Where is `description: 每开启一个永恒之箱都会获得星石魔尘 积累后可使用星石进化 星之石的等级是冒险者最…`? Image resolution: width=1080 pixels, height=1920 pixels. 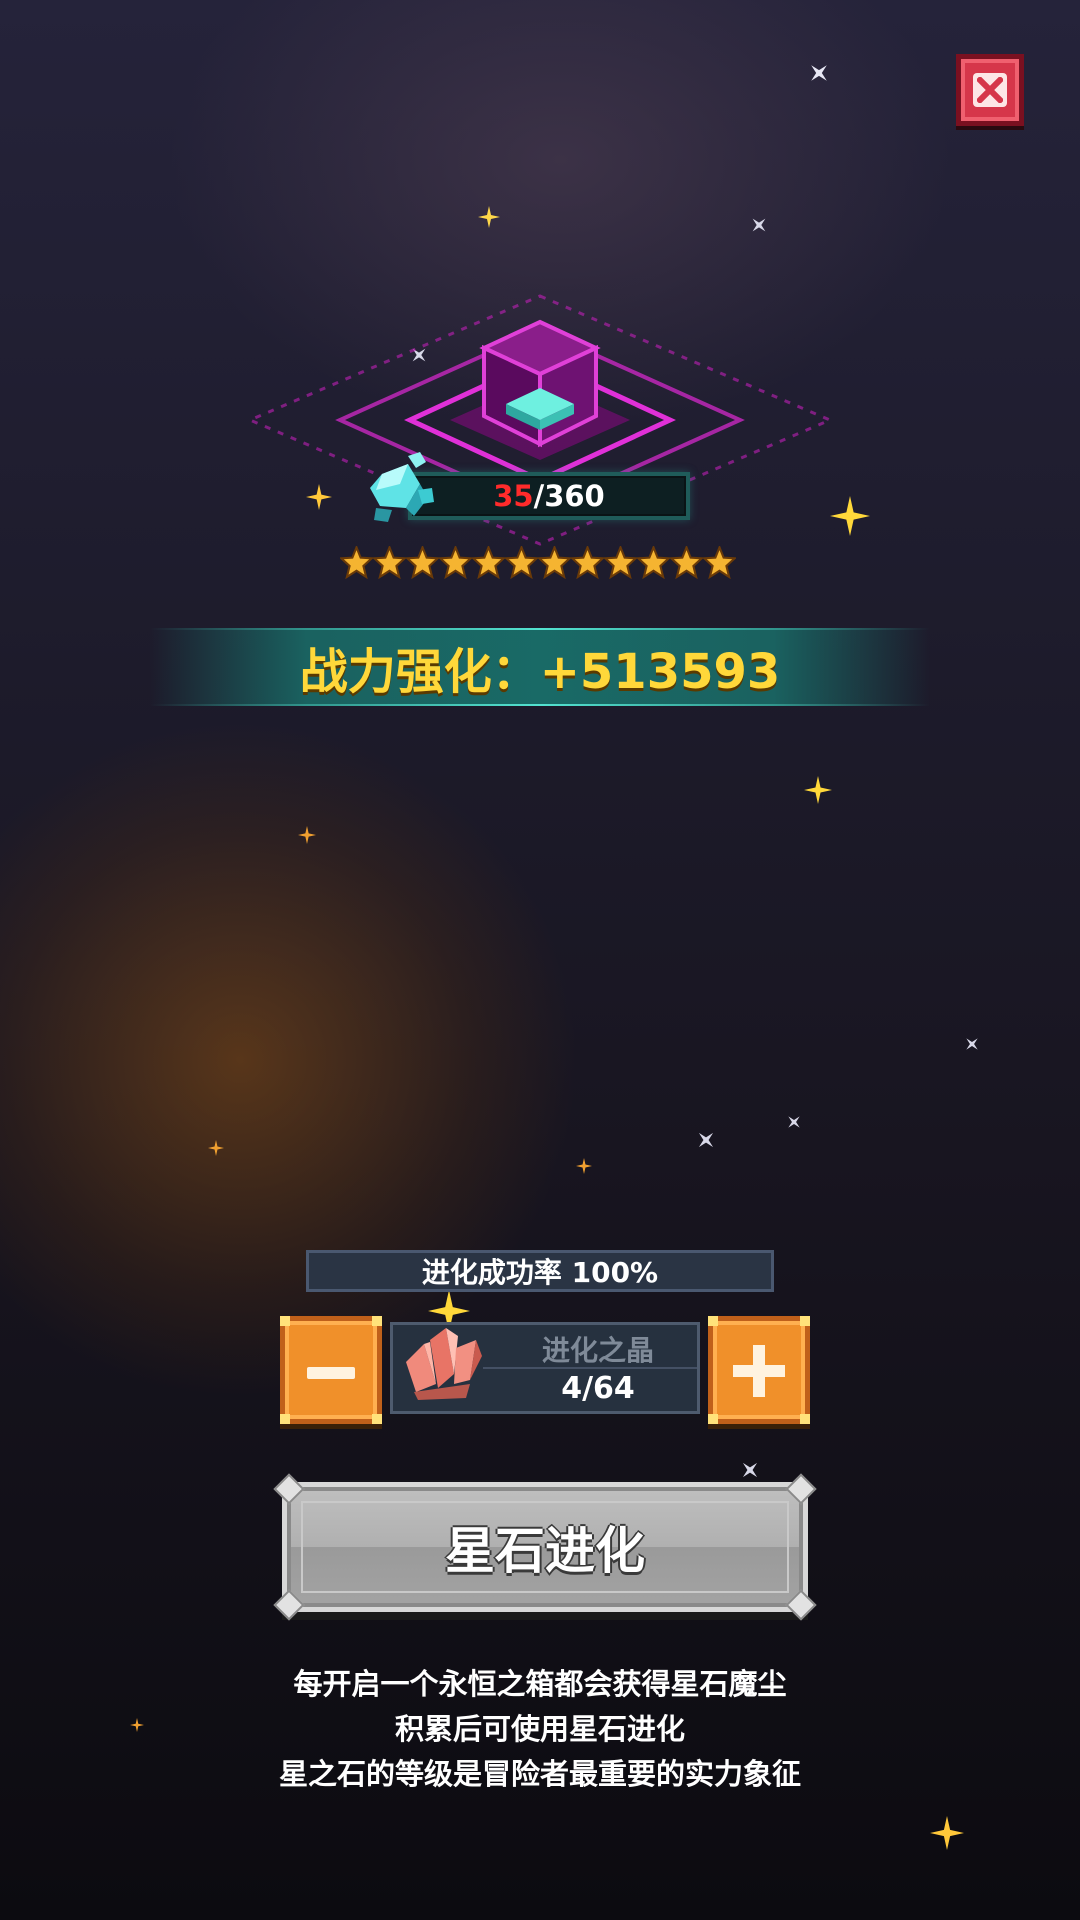
description: 每开启一个永恒之箱都会获得星石魔尘 积累后可使用星石进化 星之石的等级是冒险者最… is located at coordinates (540, 1729).